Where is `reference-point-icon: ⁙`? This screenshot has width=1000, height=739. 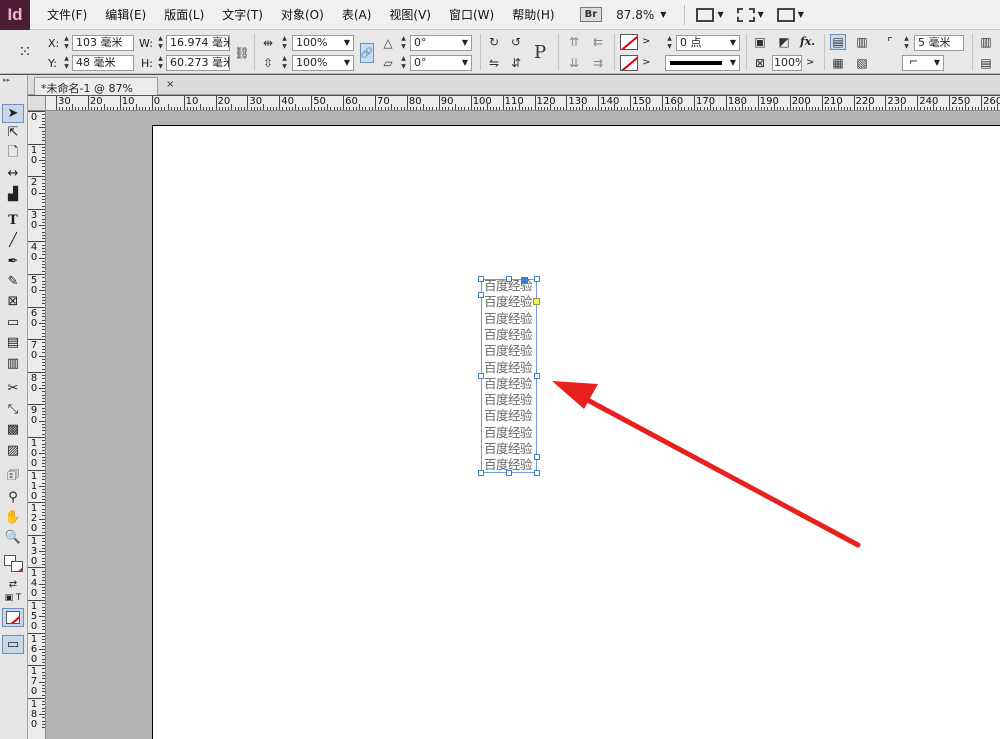
reference-point-icon: ⁙ is located at coordinates (24, 51).